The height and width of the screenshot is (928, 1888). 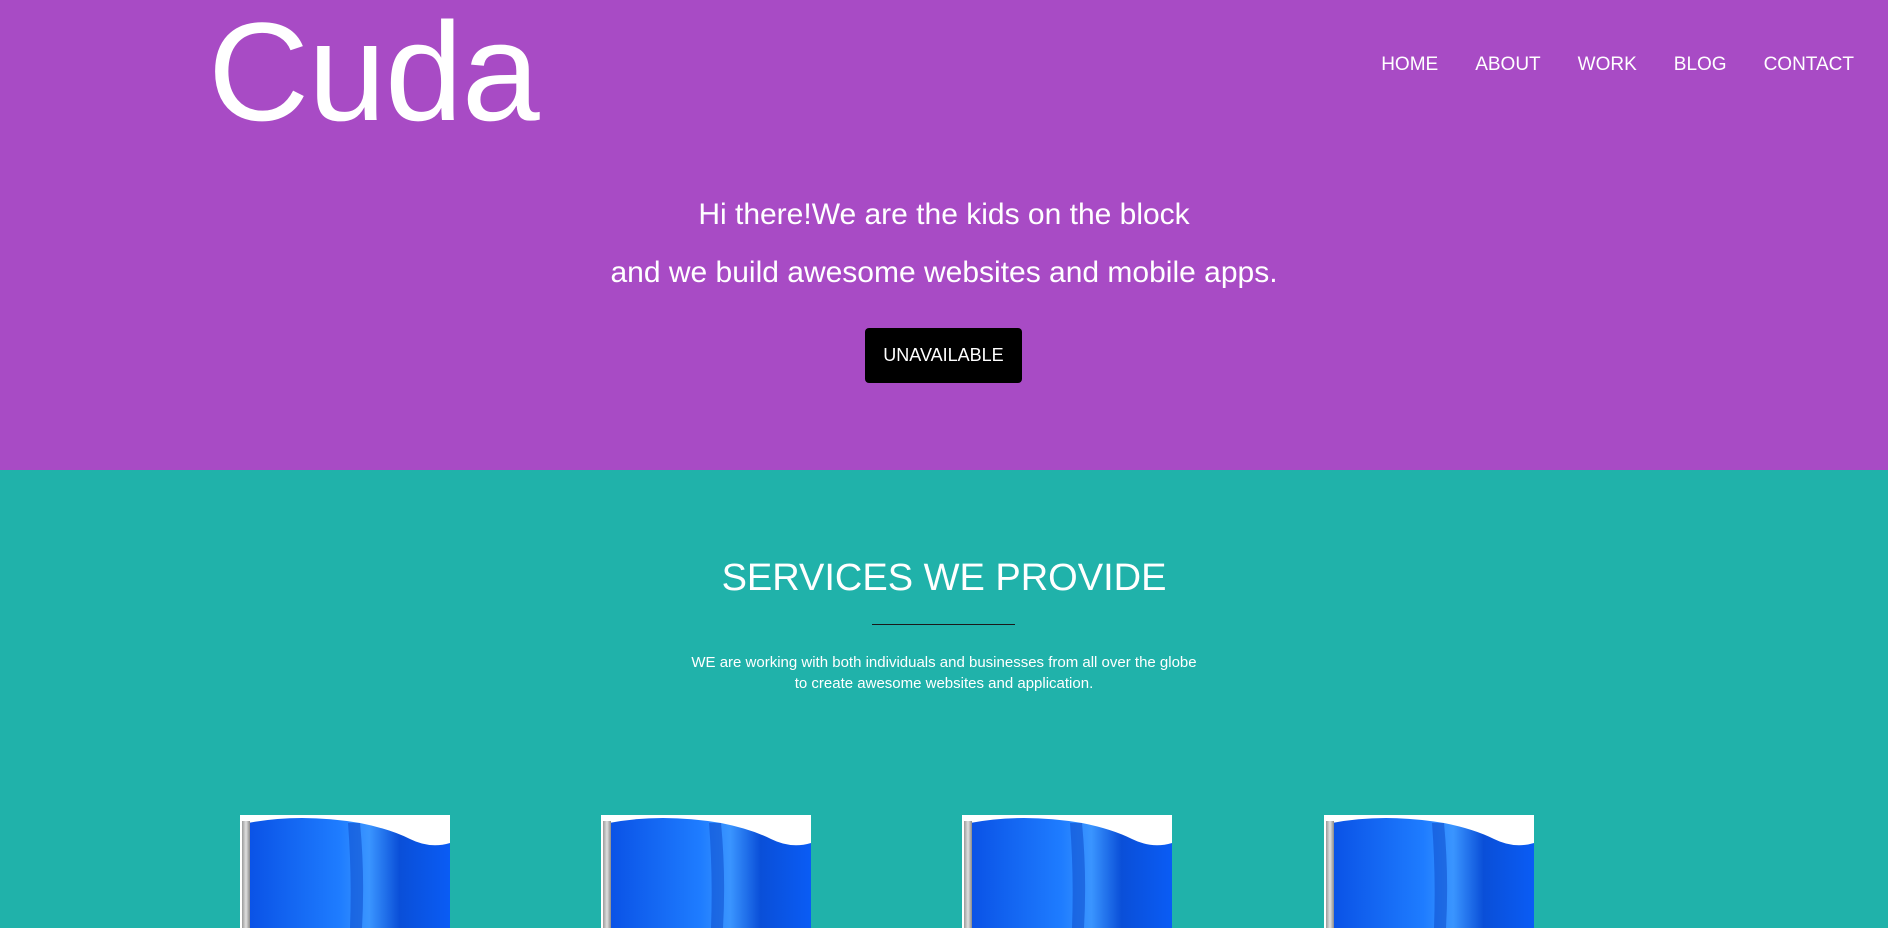 I want to click on nav-item-blog: BLOG, so click(x=1700, y=65).